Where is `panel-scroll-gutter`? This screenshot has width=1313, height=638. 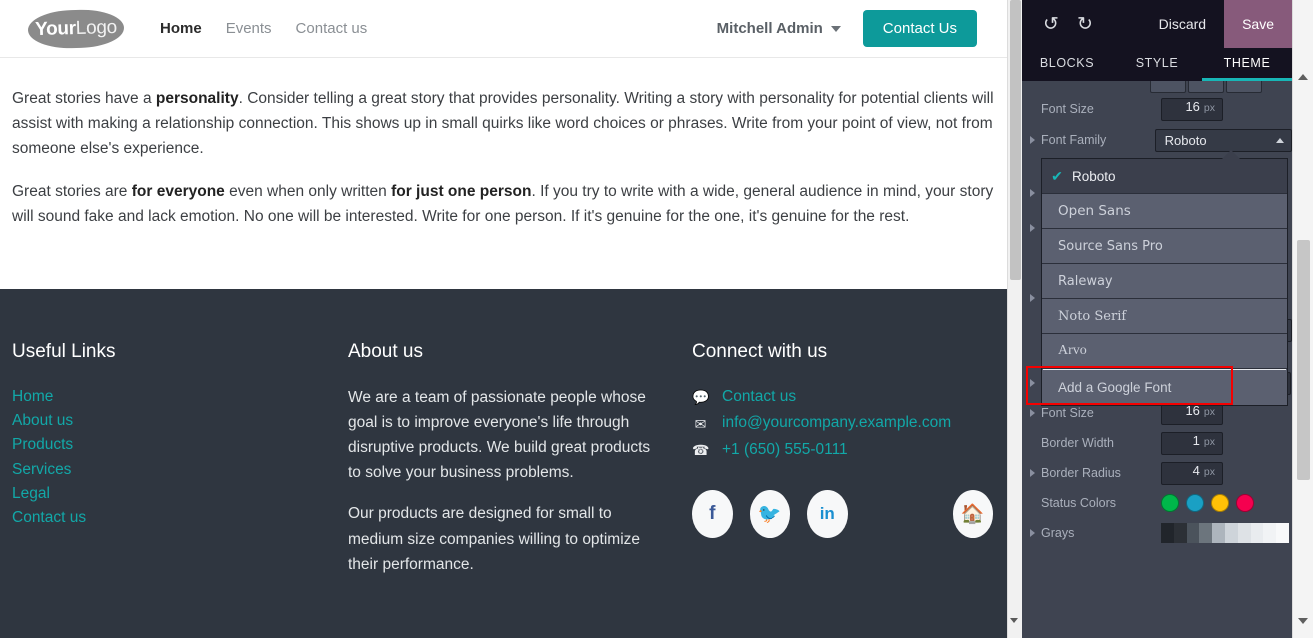 panel-scroll-gutter is located at coordinates (1014, 319).